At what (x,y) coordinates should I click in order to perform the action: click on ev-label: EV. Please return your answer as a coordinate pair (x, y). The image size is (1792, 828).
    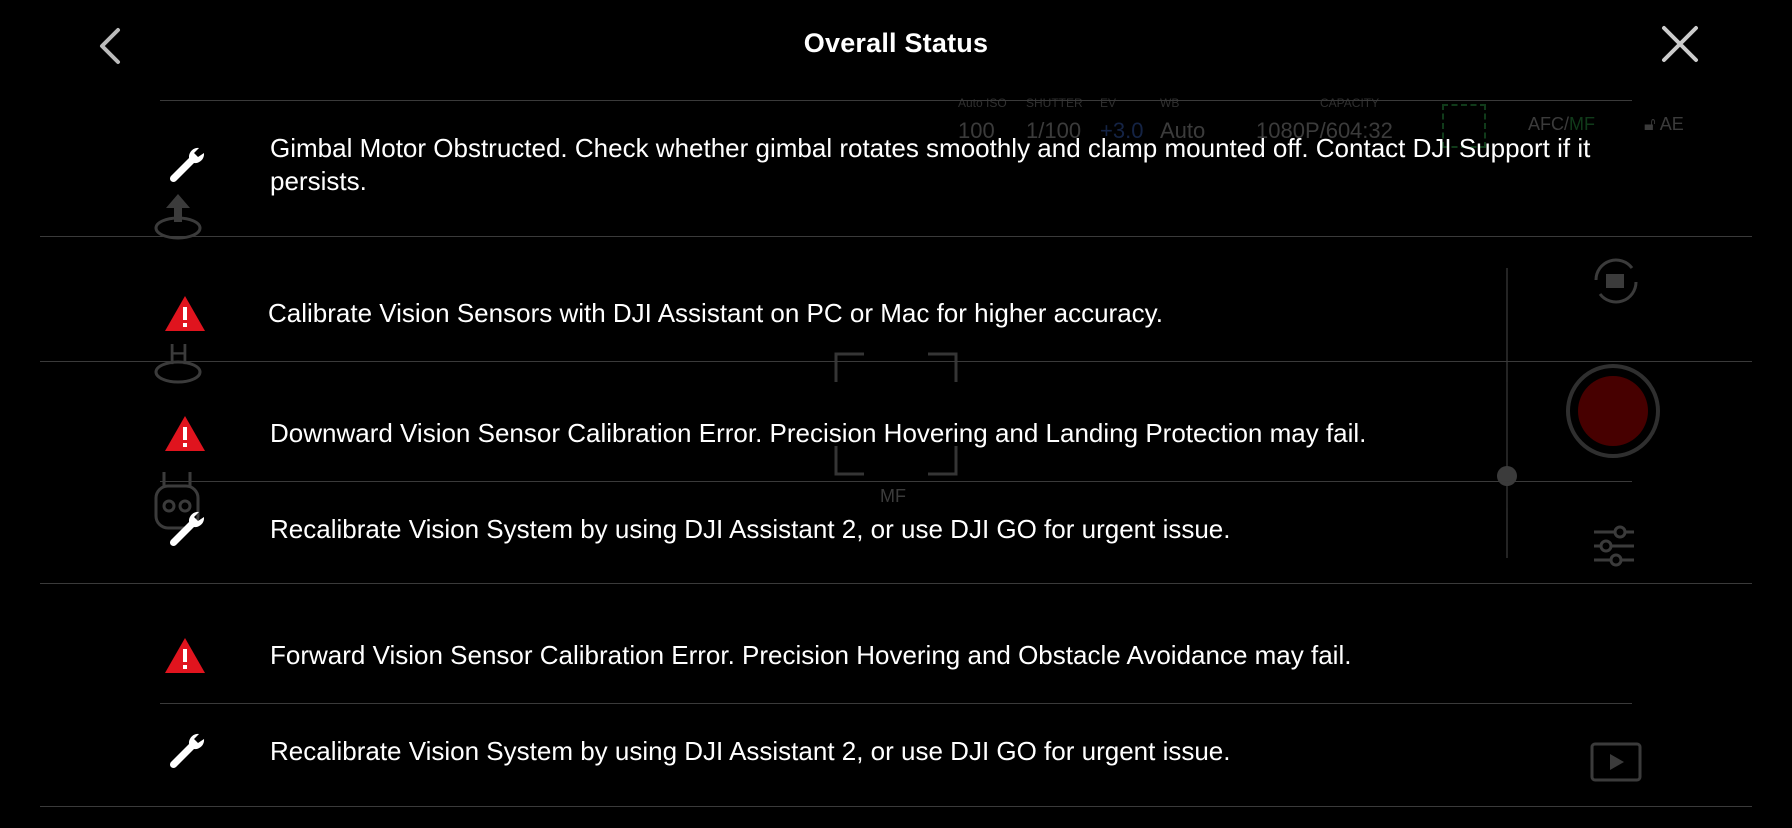
    Looking at the image, I should click on (1108, 103).